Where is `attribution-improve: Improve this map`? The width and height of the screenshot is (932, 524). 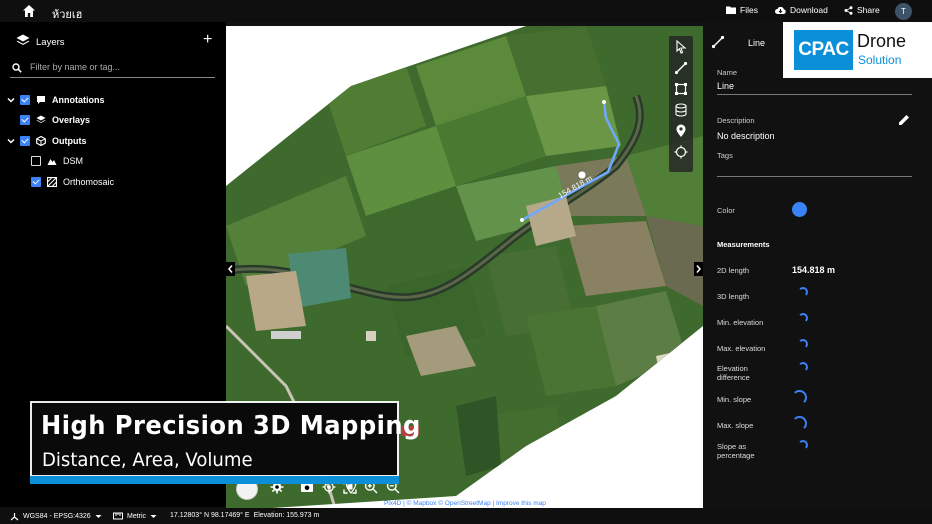
attribution-improve: Improve this map is located at coordinates (521, 503).